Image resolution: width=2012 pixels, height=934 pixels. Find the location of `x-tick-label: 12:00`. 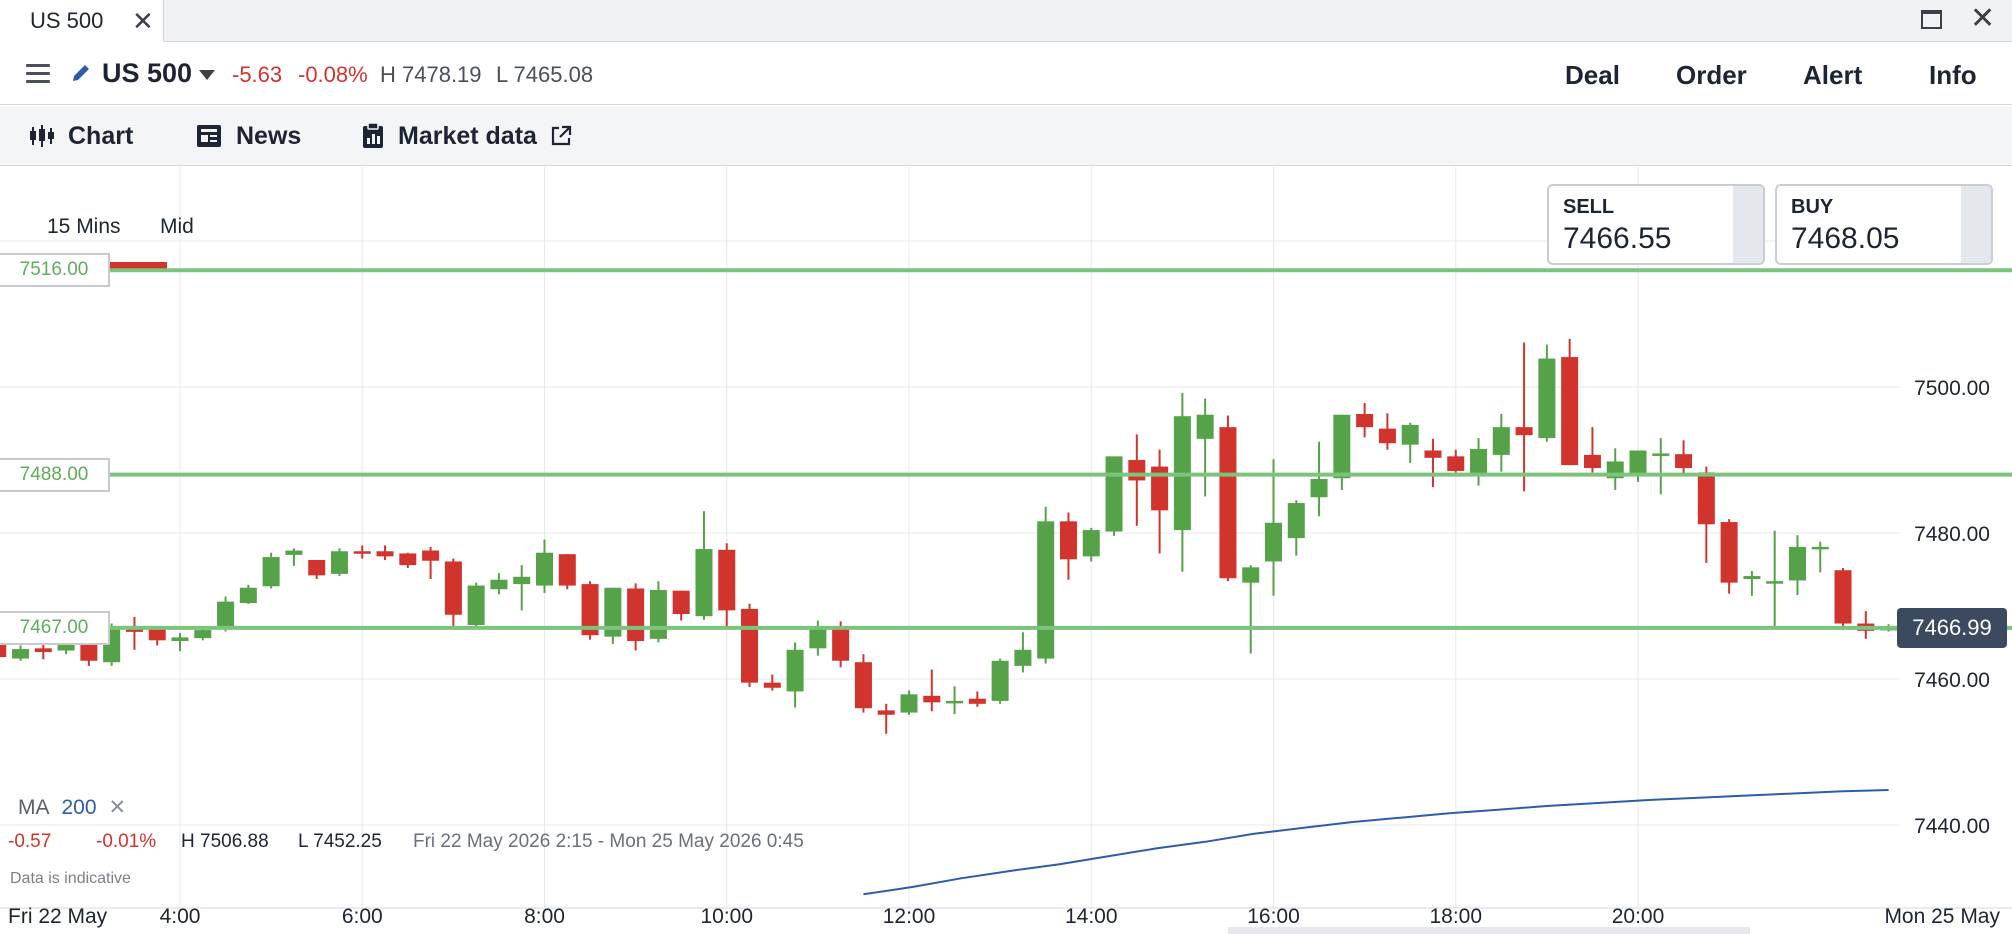

x-tick-label: 12:00 is located at coordinates (909, 916).